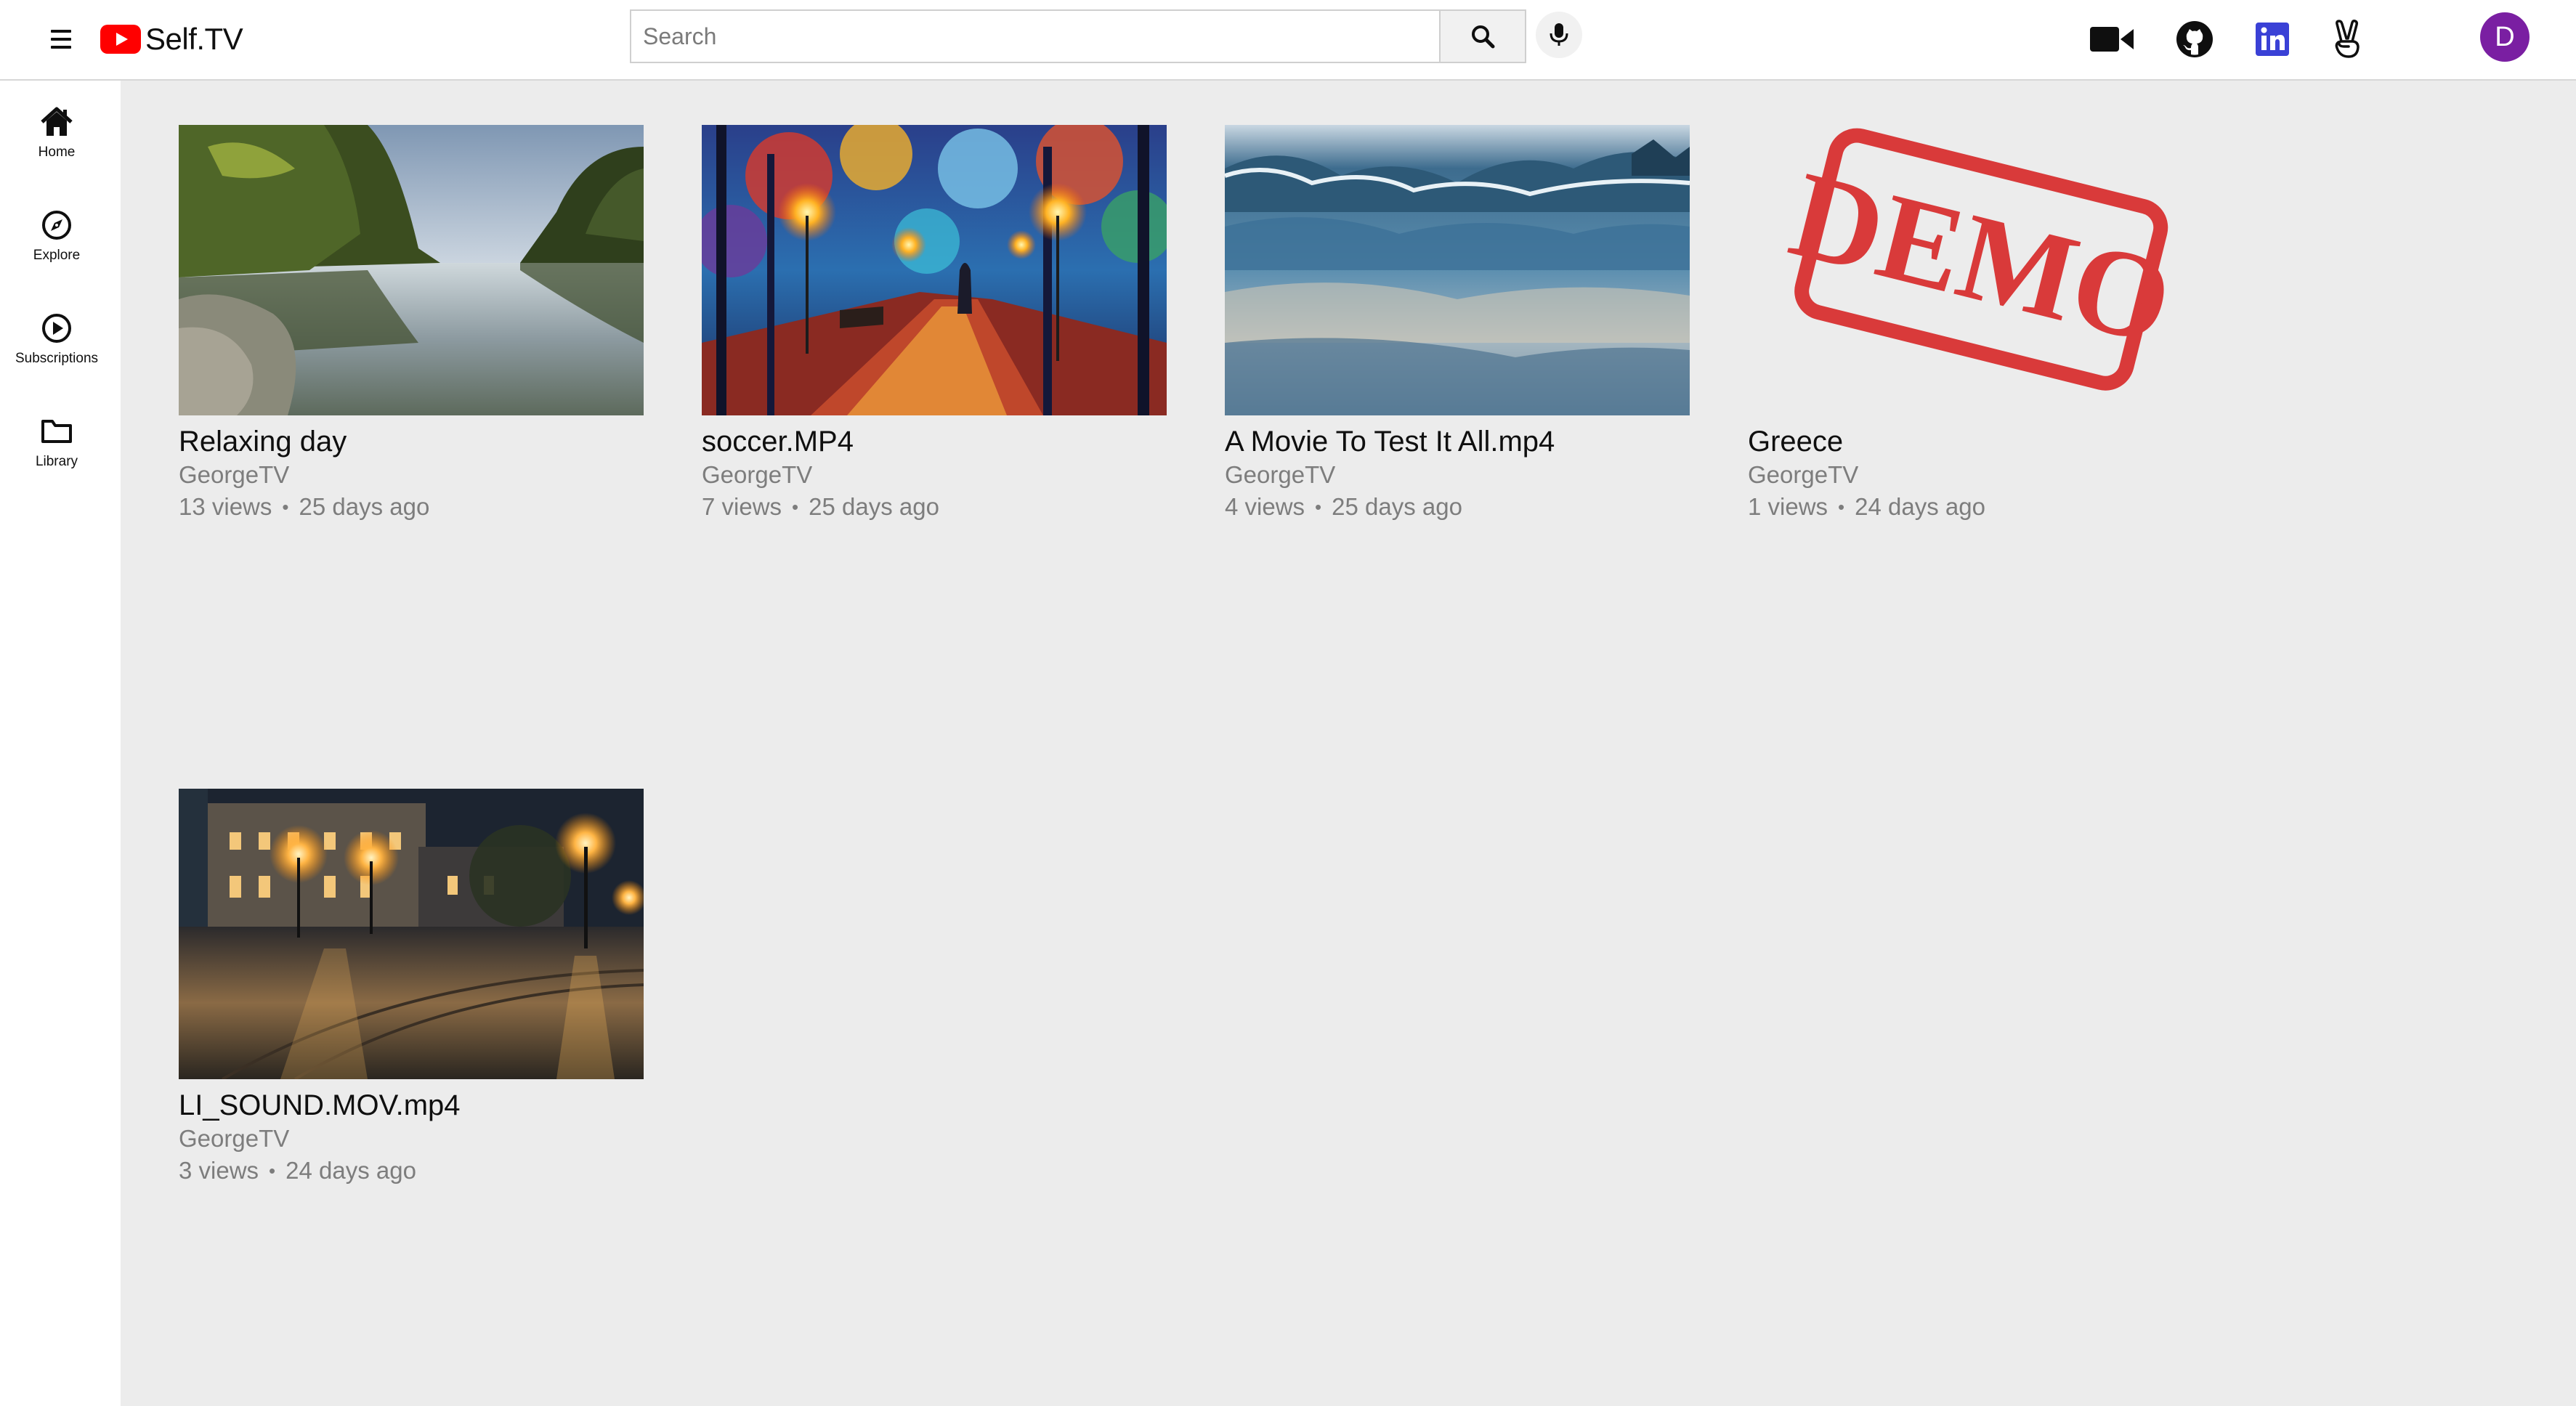  I want to click on voice-search-button, so click(1559, 35).